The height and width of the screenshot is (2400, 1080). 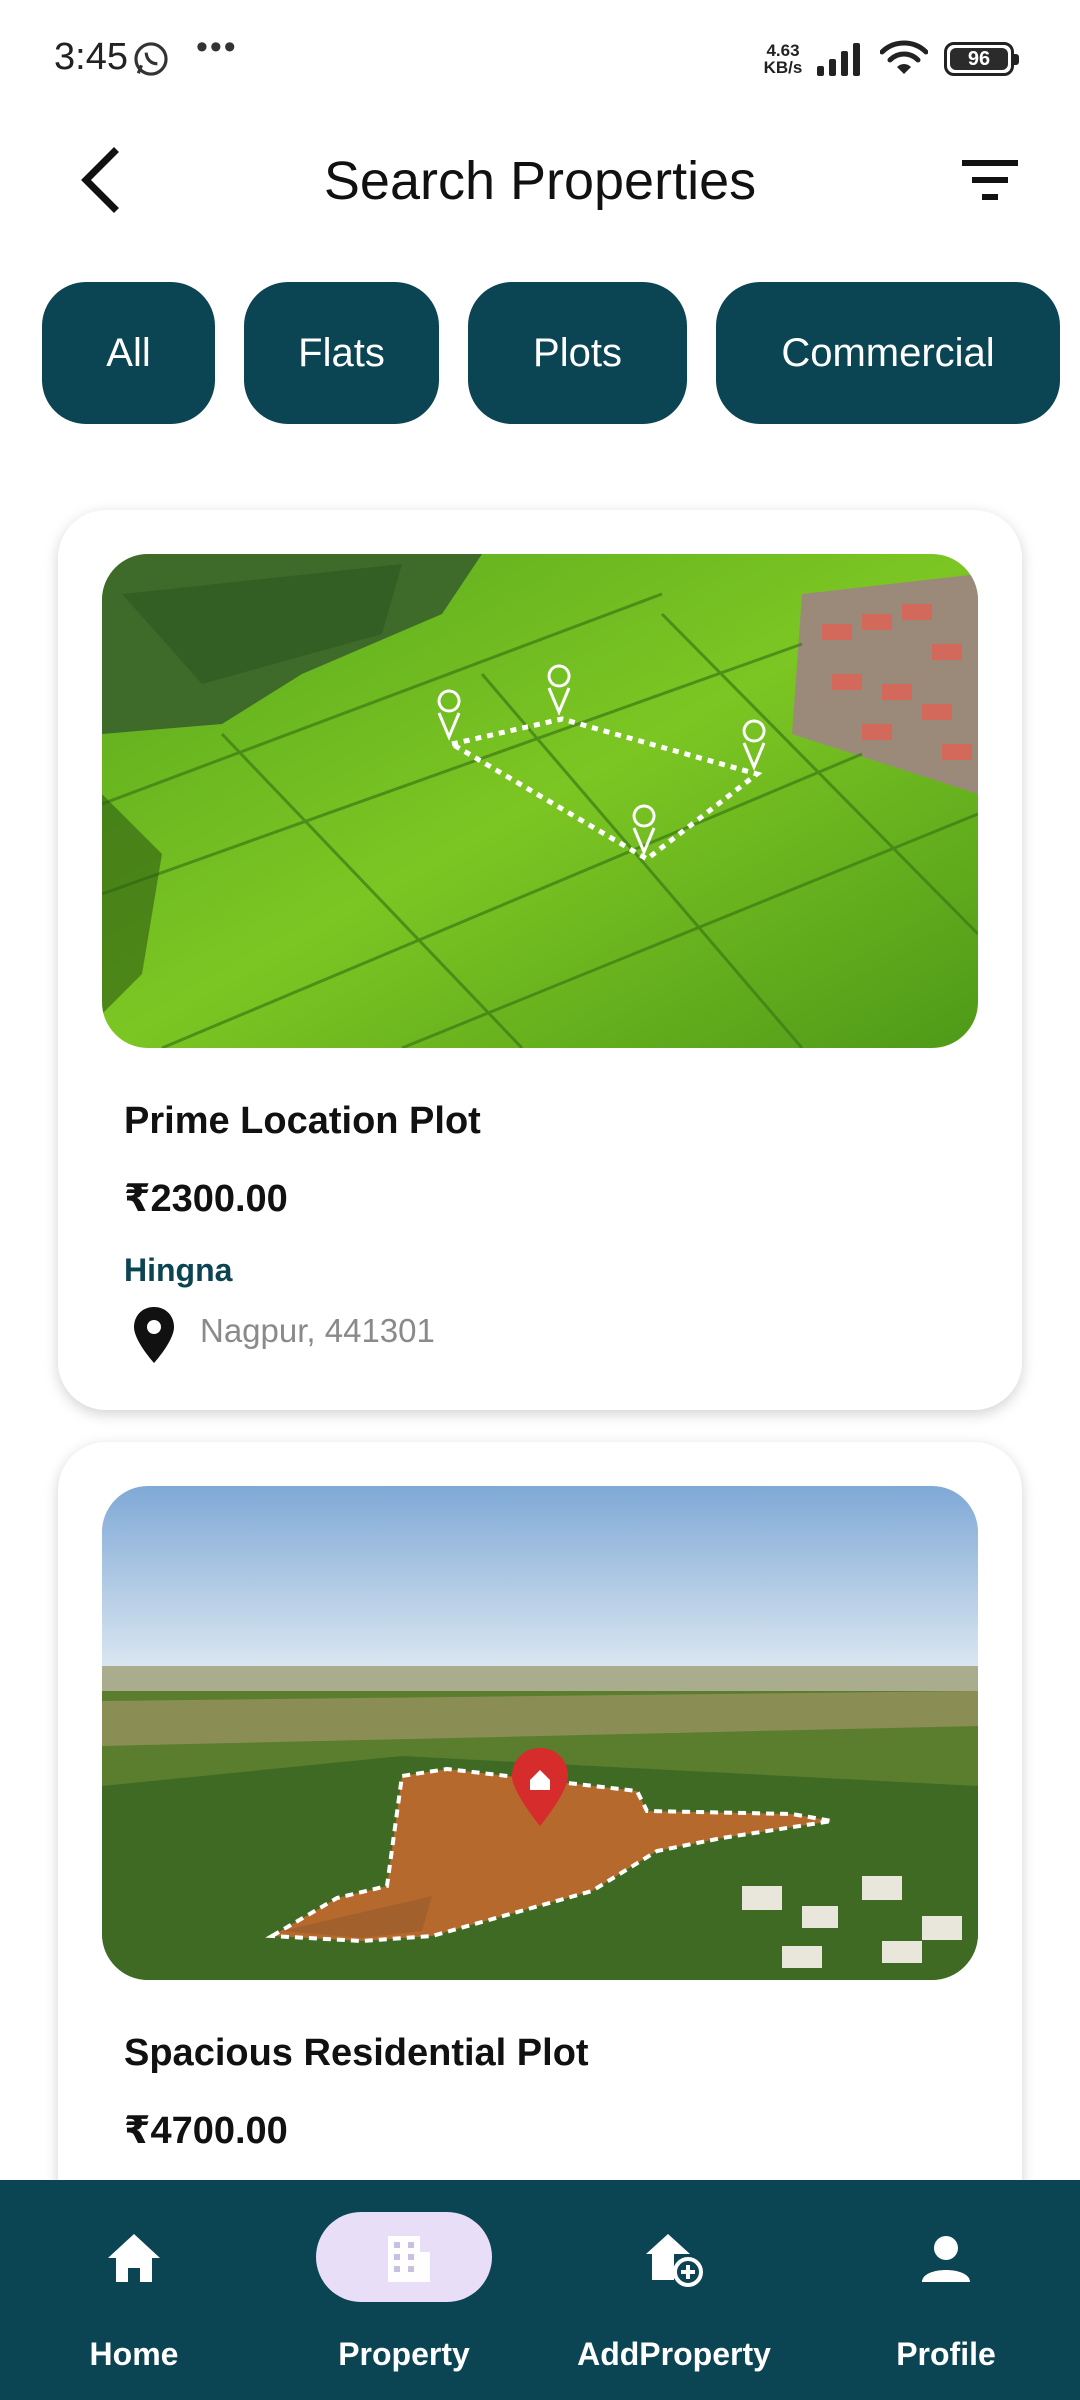 I want to click on category-chips: All Flats Plots Commercial, so click(x=540, y=353).